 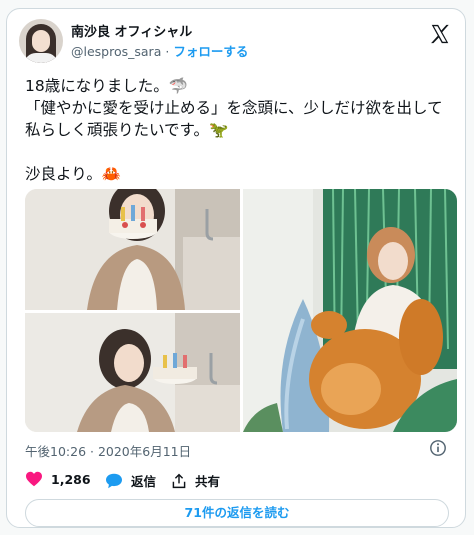 I want to click on tweet-header: 南沙良 オフィシャル @lespros_sara · フォローする, so click(x=237, y=43).